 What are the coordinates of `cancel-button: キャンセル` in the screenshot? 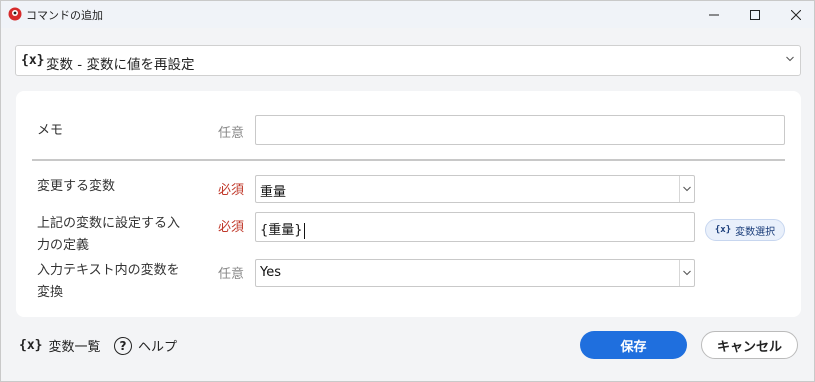 It's located at (749, 345).